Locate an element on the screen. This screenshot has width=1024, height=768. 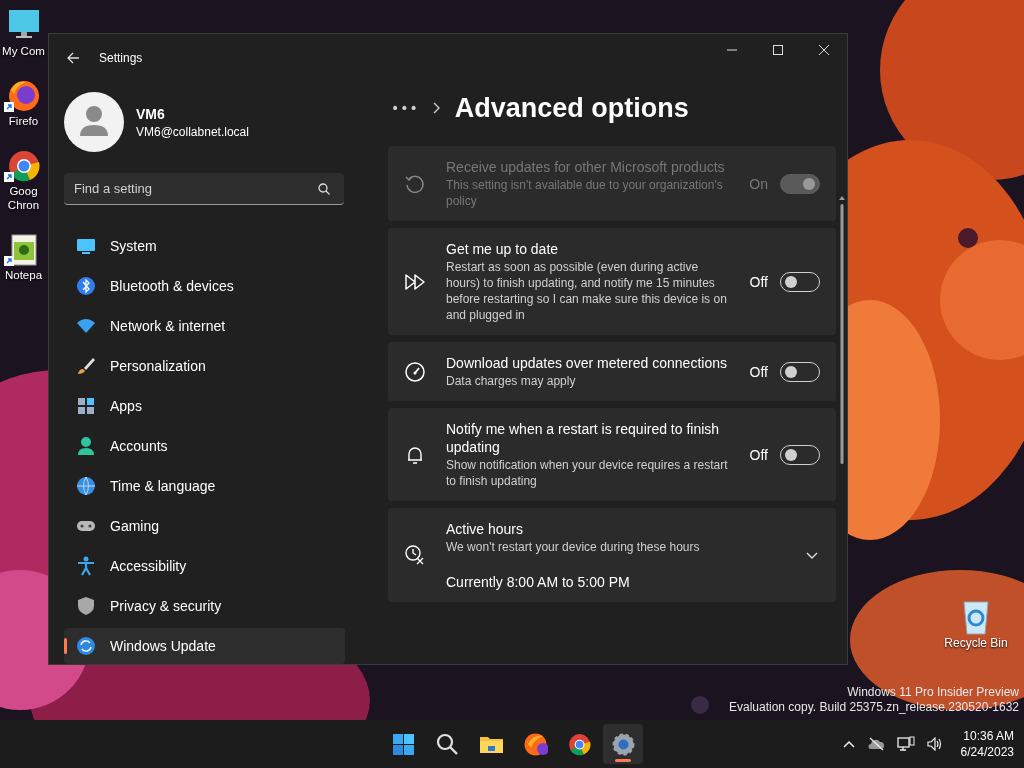
active-indicator is located at coordinates (623, 760).